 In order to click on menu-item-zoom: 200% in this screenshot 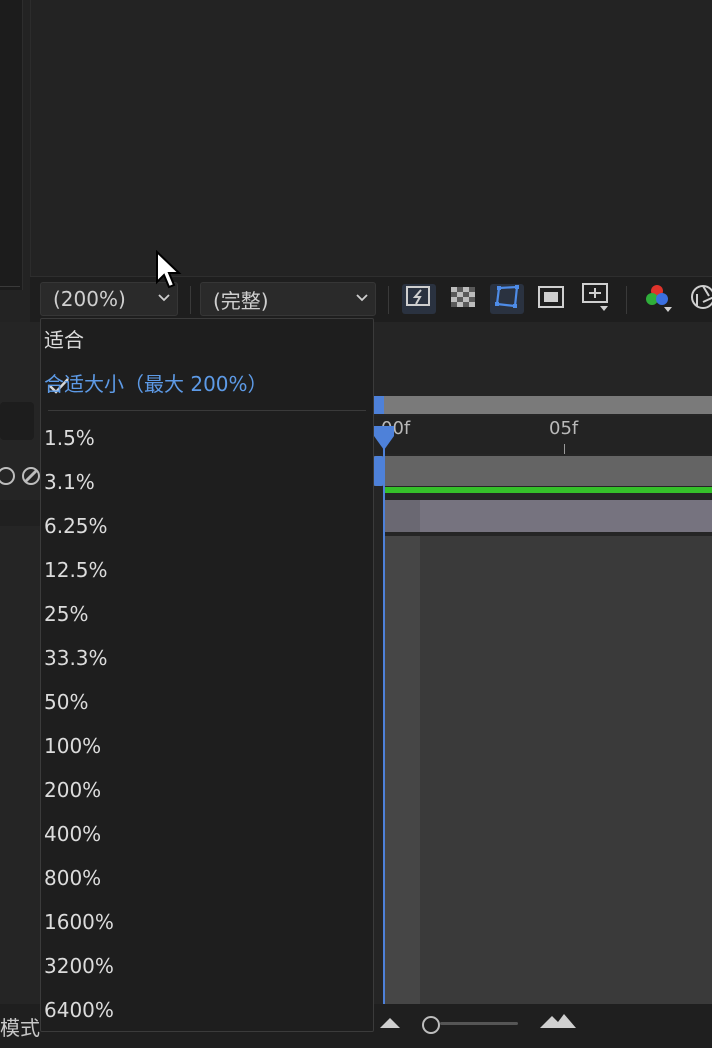, I will do `click(72, 790)`.